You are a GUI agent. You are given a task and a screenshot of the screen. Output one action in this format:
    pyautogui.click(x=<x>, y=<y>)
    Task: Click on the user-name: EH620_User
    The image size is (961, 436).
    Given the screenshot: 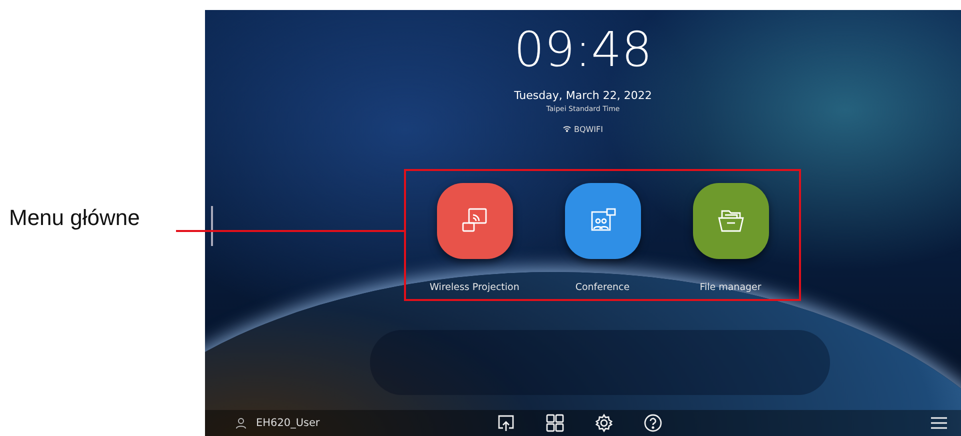 What is the action you would take?
    pyautogui.click(x=288, y=423)
    